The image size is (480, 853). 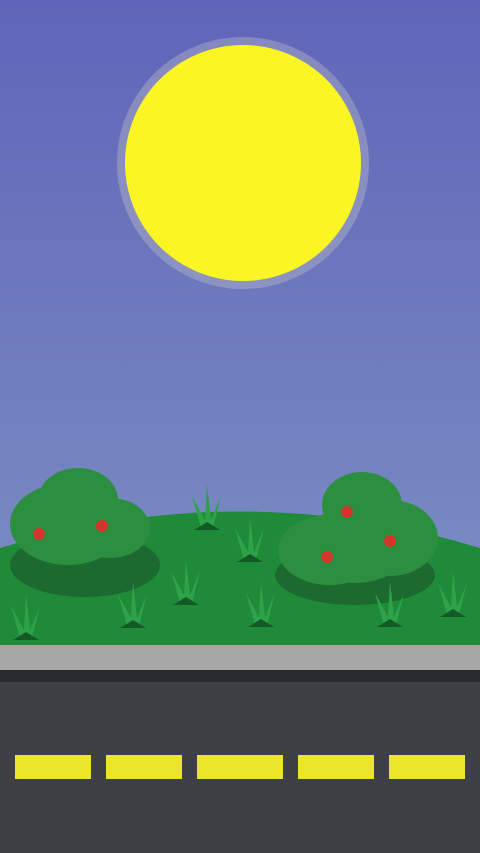 I want to click on sun, so click(x=243, y=163).